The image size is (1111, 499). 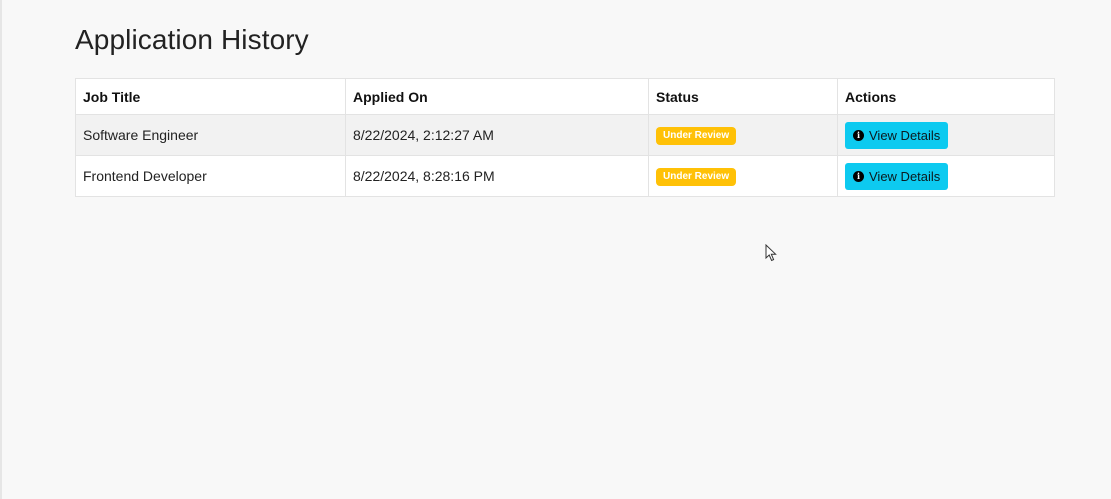 What do you see at coordinates (192, 39) in the screenshot?
I see `page-title: Application History` at bounding box center [192, 39].